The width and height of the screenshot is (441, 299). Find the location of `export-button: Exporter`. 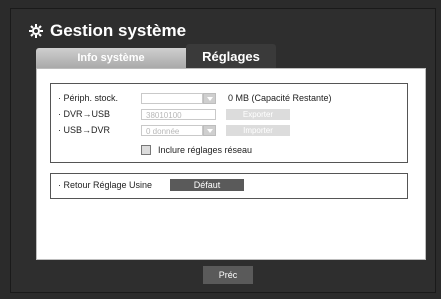

export-button: Exporter is located at coordinates (258, 114).